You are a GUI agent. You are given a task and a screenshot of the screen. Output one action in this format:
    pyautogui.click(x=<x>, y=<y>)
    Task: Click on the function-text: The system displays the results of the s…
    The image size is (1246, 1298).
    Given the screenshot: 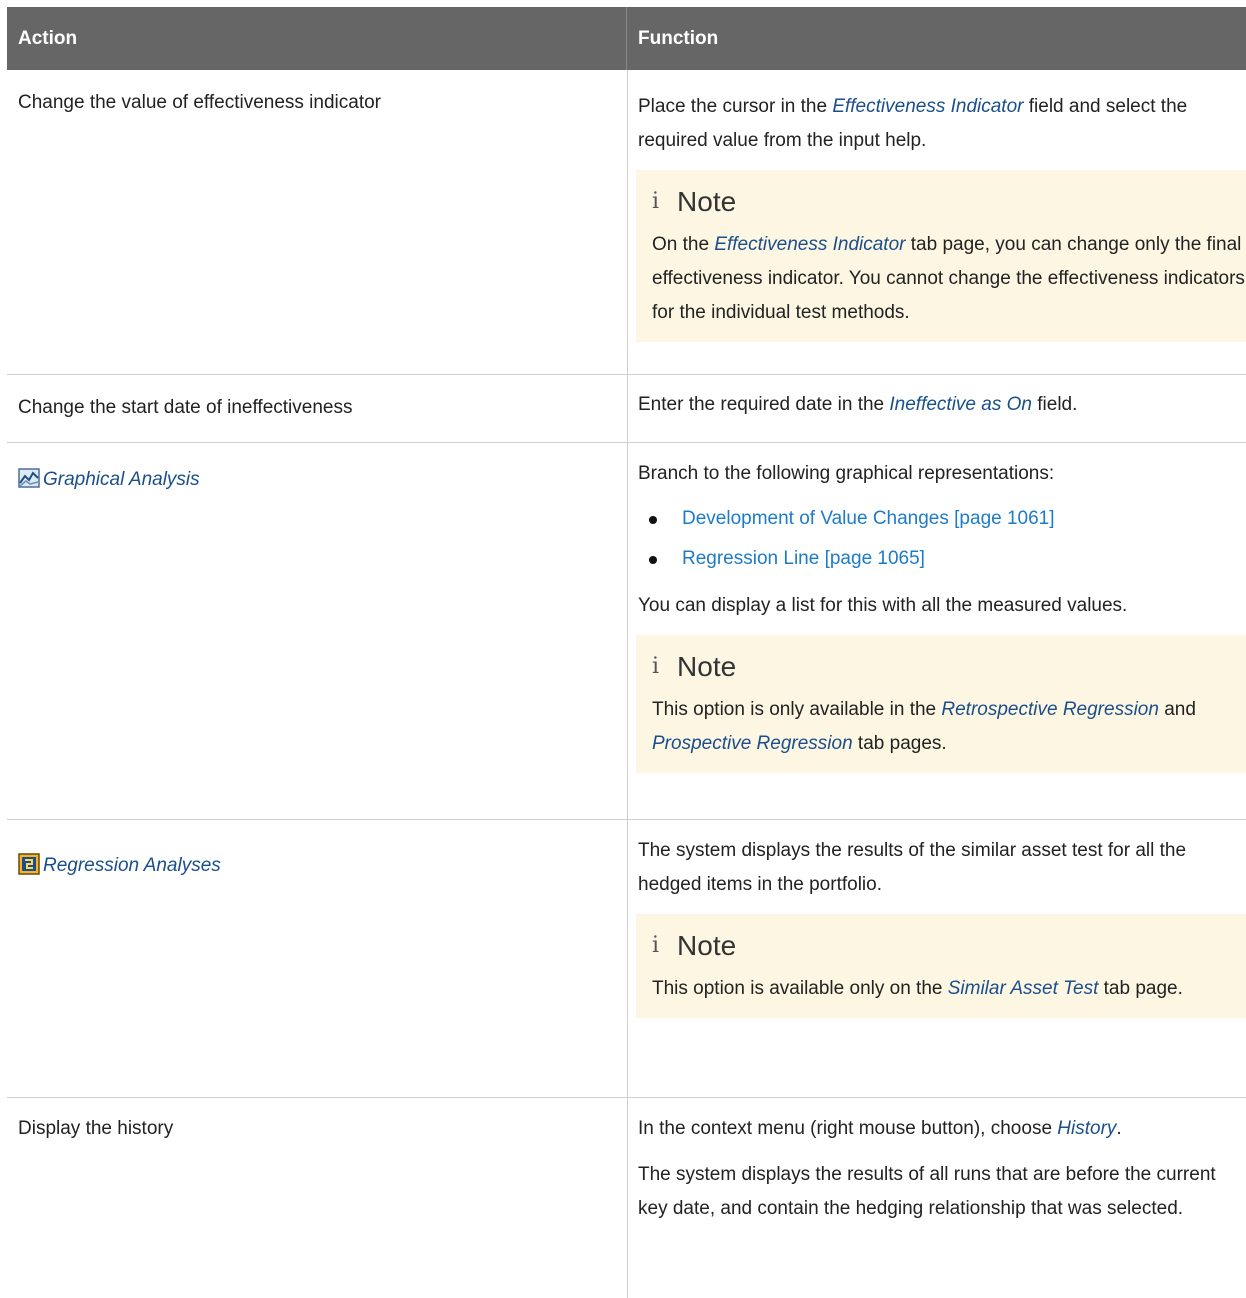 What is the action you would take?
    pyautogui.click(x=912, y=867)
    